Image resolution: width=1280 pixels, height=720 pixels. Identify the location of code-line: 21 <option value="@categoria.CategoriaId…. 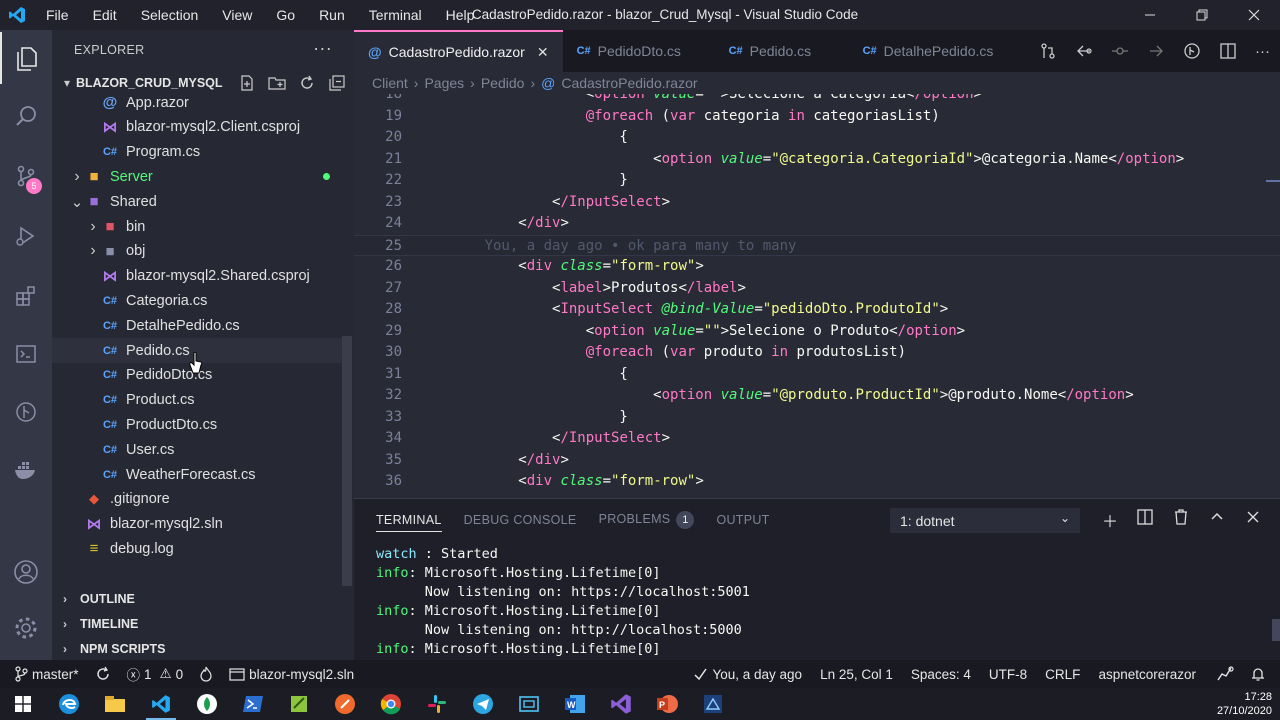
(817, 160).